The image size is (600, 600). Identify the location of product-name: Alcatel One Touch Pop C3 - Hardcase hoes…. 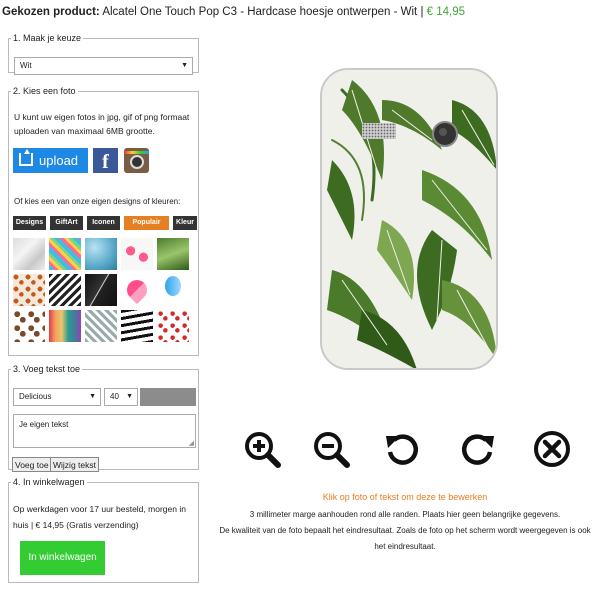
(263, 12).